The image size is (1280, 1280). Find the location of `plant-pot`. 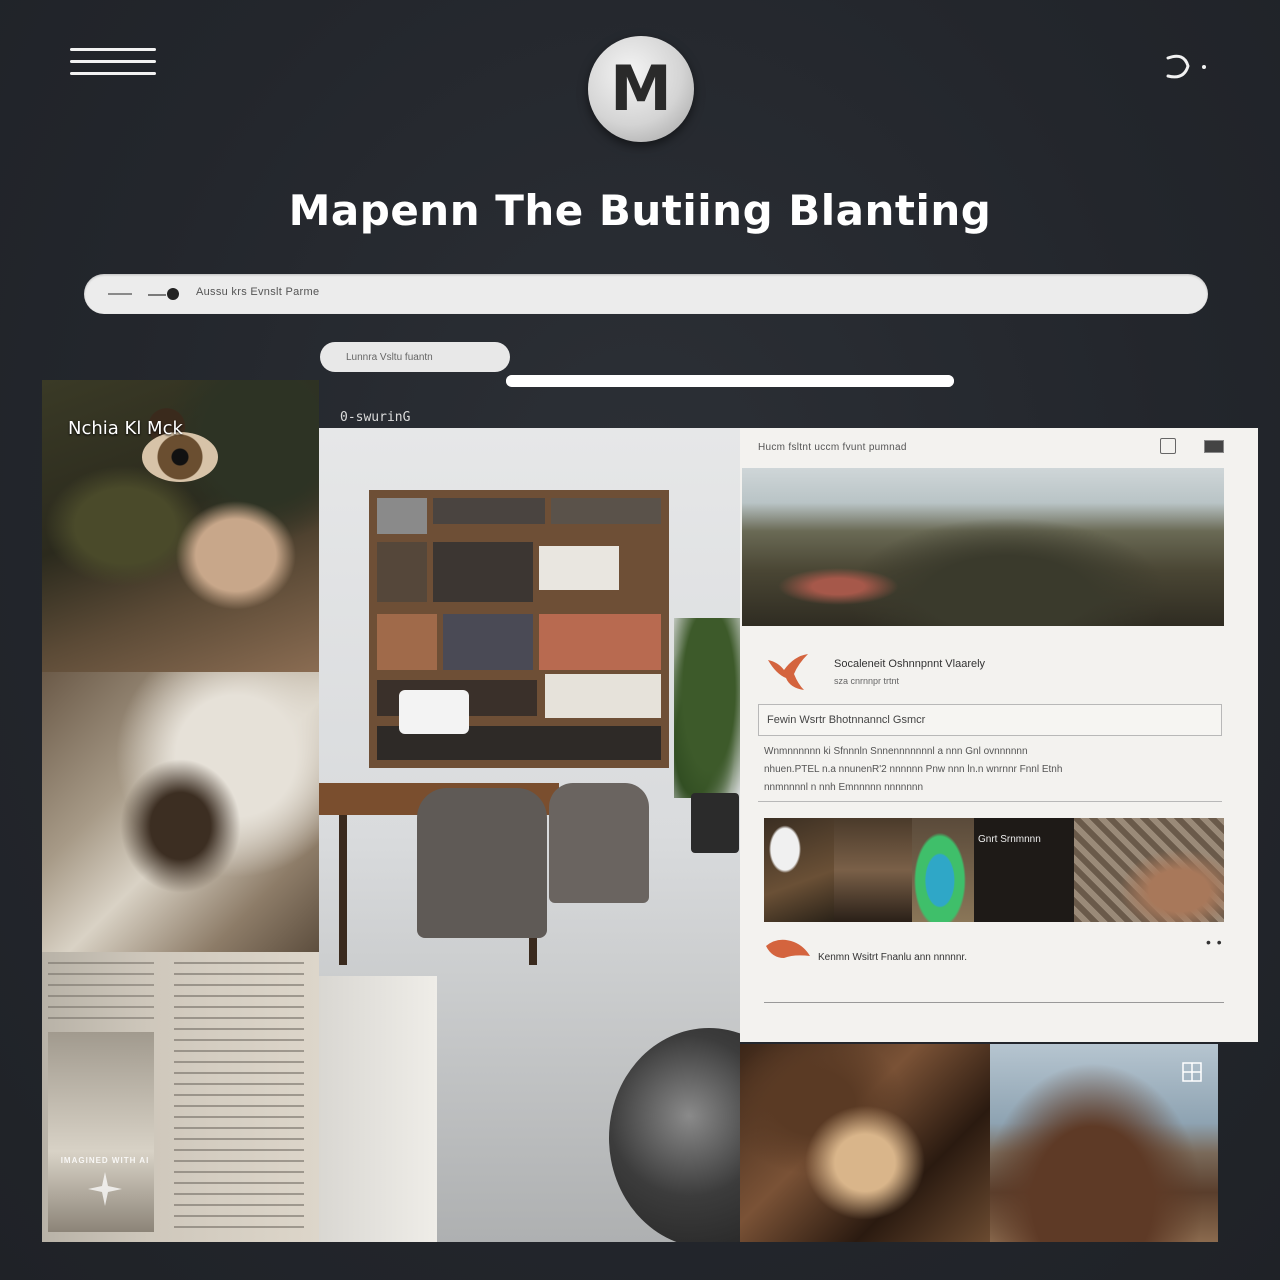

plant-pot is located at coordinates (715, 823).